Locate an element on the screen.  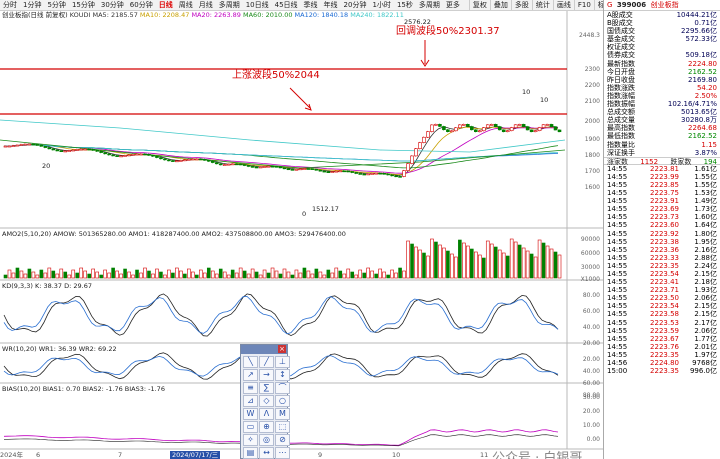
draw-tool-icon: ↗ is located at coordinates (250, 375).